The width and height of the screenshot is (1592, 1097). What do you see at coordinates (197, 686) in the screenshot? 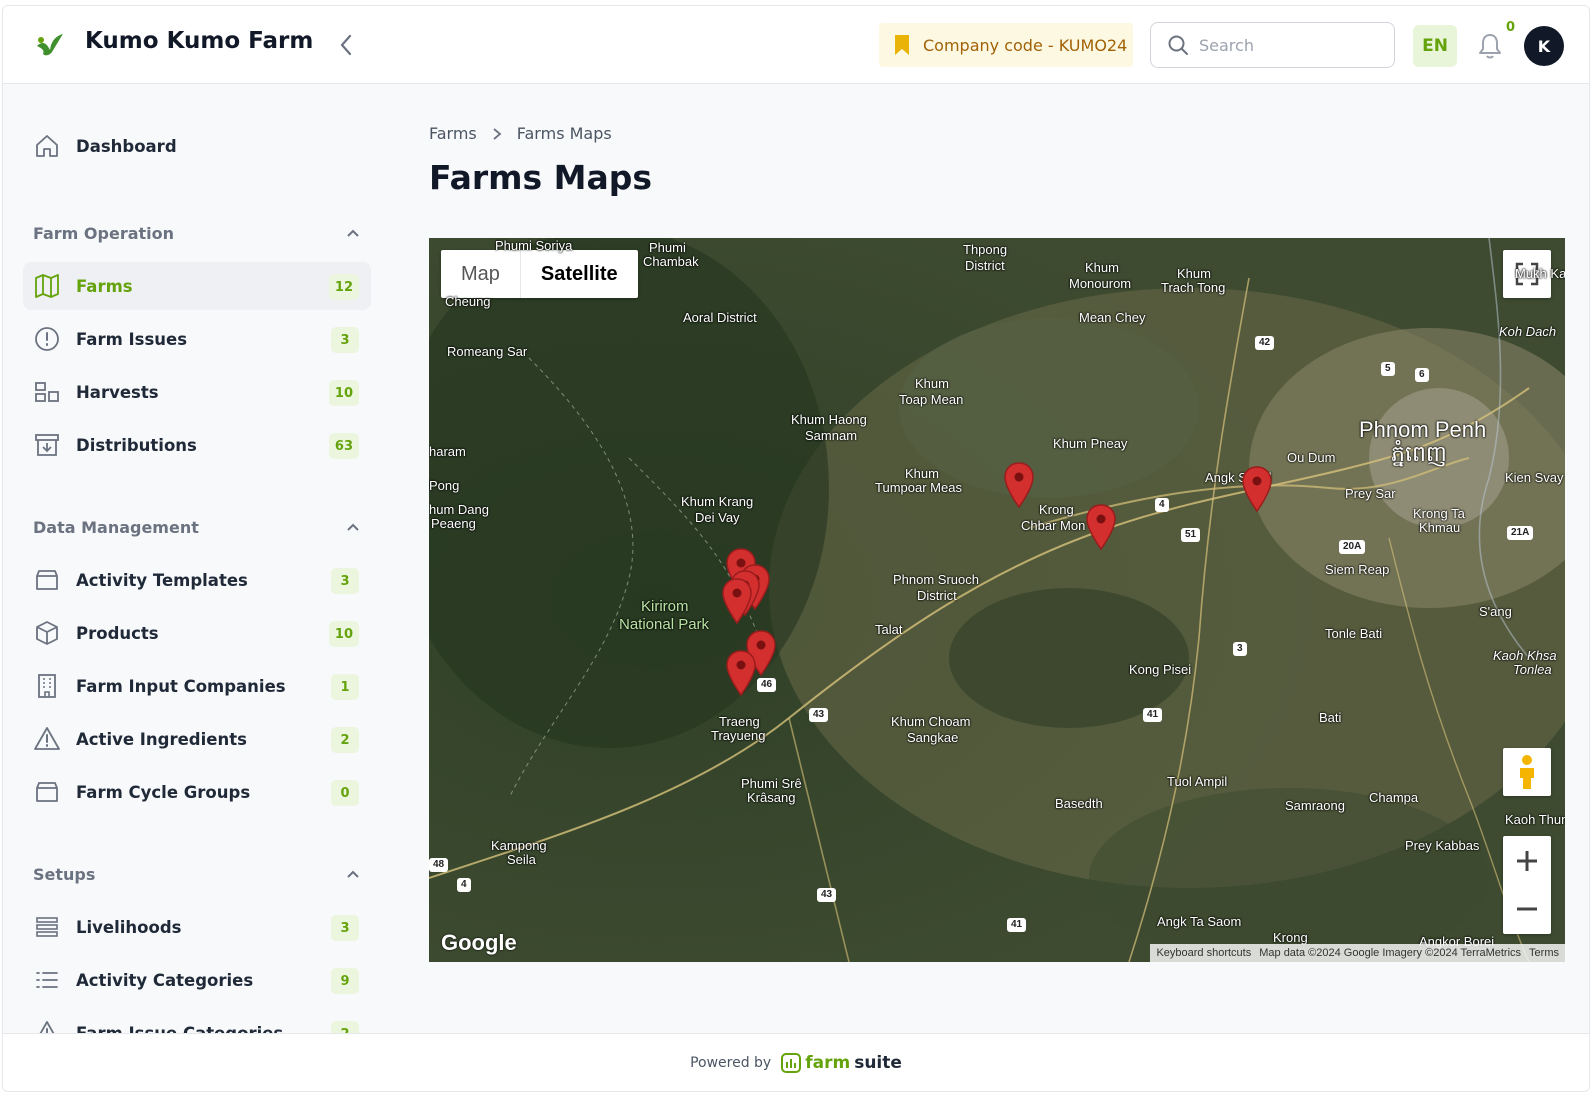
I see `sidebar-item-farm-input-companies: Farm Input Companies 1` at bounding box center [197, 686].